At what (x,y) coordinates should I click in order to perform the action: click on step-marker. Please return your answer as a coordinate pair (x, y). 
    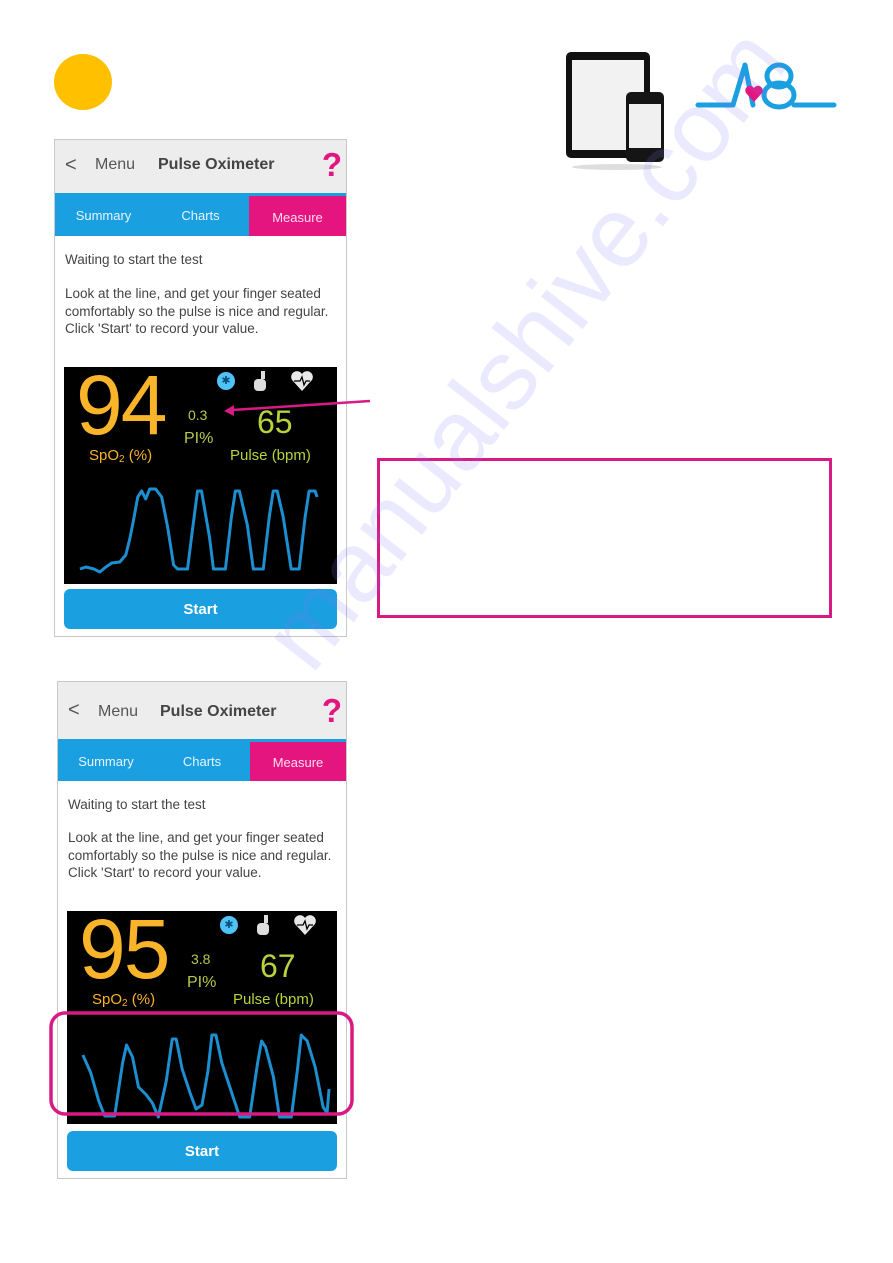
    Looking at the image, I should click on (83, 82).